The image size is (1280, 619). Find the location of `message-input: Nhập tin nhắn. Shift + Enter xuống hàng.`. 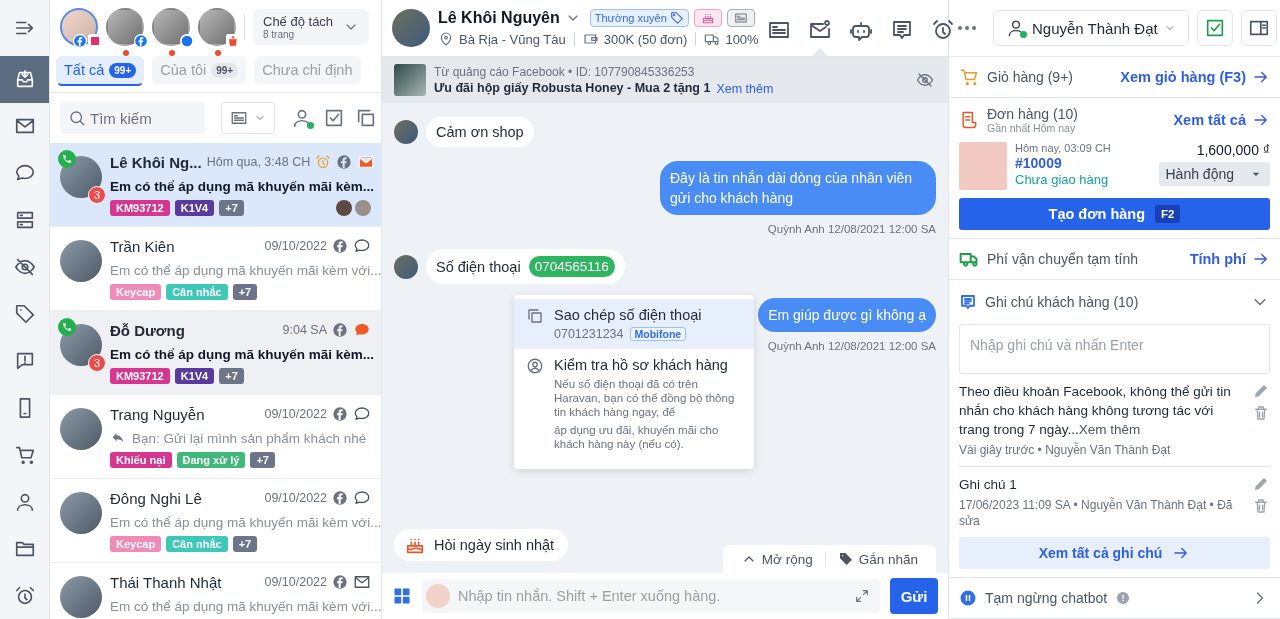

message-input: Nhập tin nhắn. Shift + Enter xuống hàng. is located at coordinates (651, 596).